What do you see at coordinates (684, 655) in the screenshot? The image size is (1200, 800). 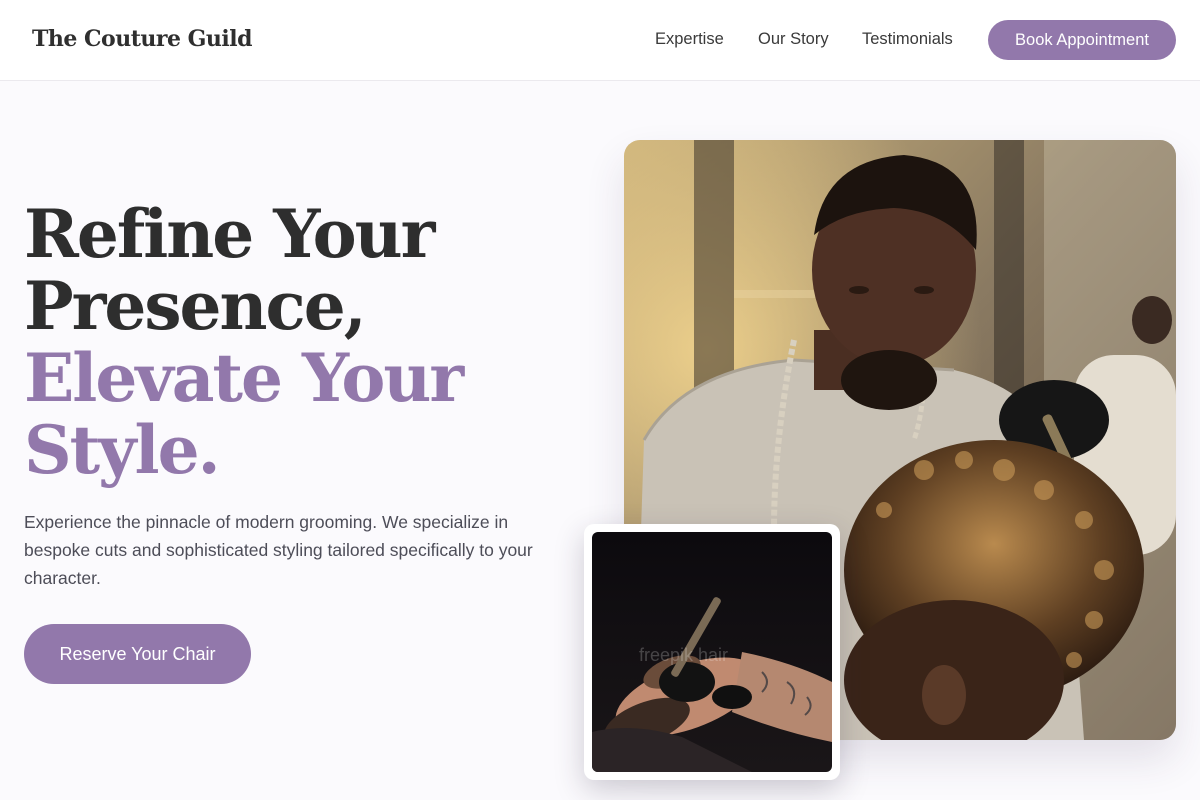 I see `photo-watermark: freepik hair` at bounding box center [684, 655].